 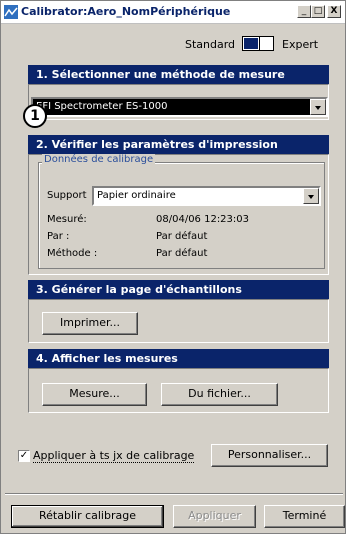 I want to click on support-label: Support, so click(x=67, y=195).